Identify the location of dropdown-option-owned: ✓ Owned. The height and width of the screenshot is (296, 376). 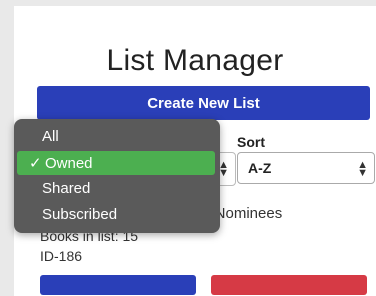
(116, 163).